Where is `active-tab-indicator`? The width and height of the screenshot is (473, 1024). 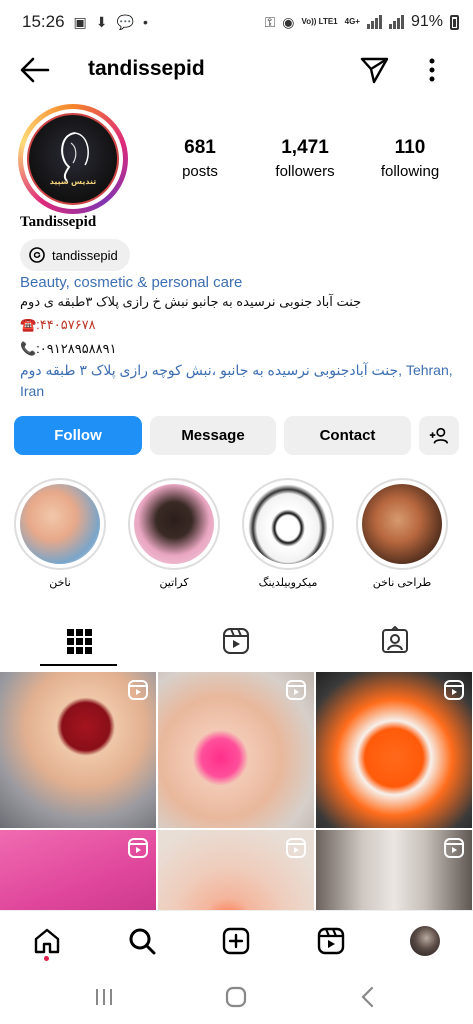 active-tab-indicator is located at coordinates (78, 665).